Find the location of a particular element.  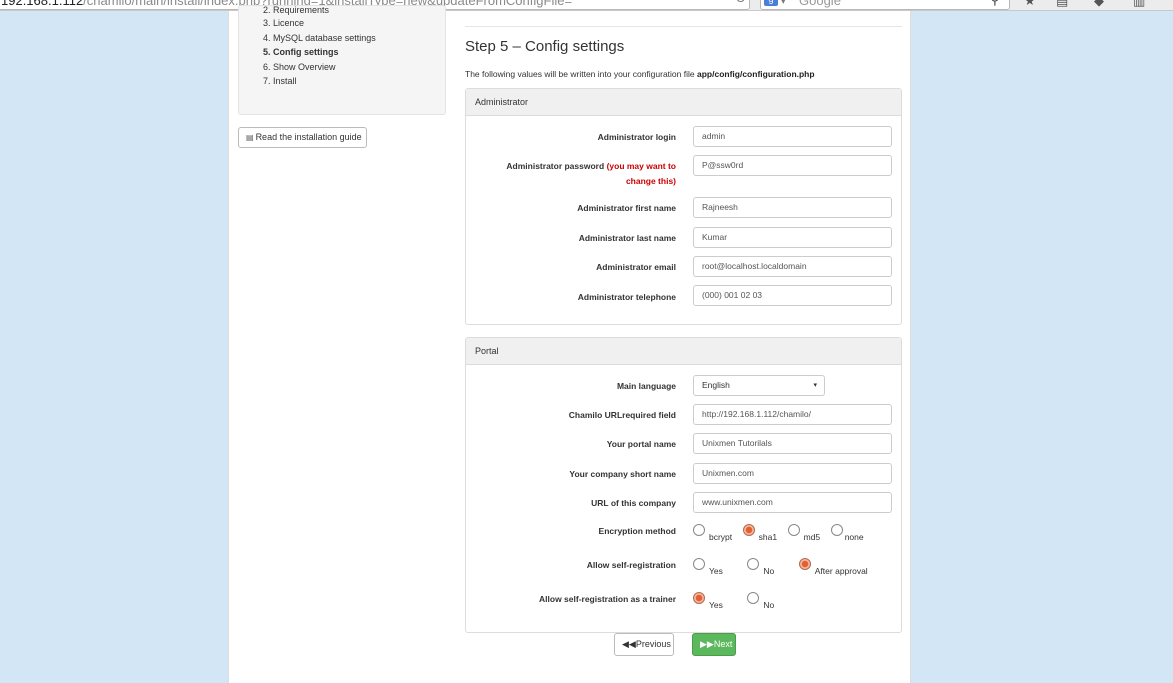

step-item: 4. MySQL database settings is located at coordinates (319, 37).